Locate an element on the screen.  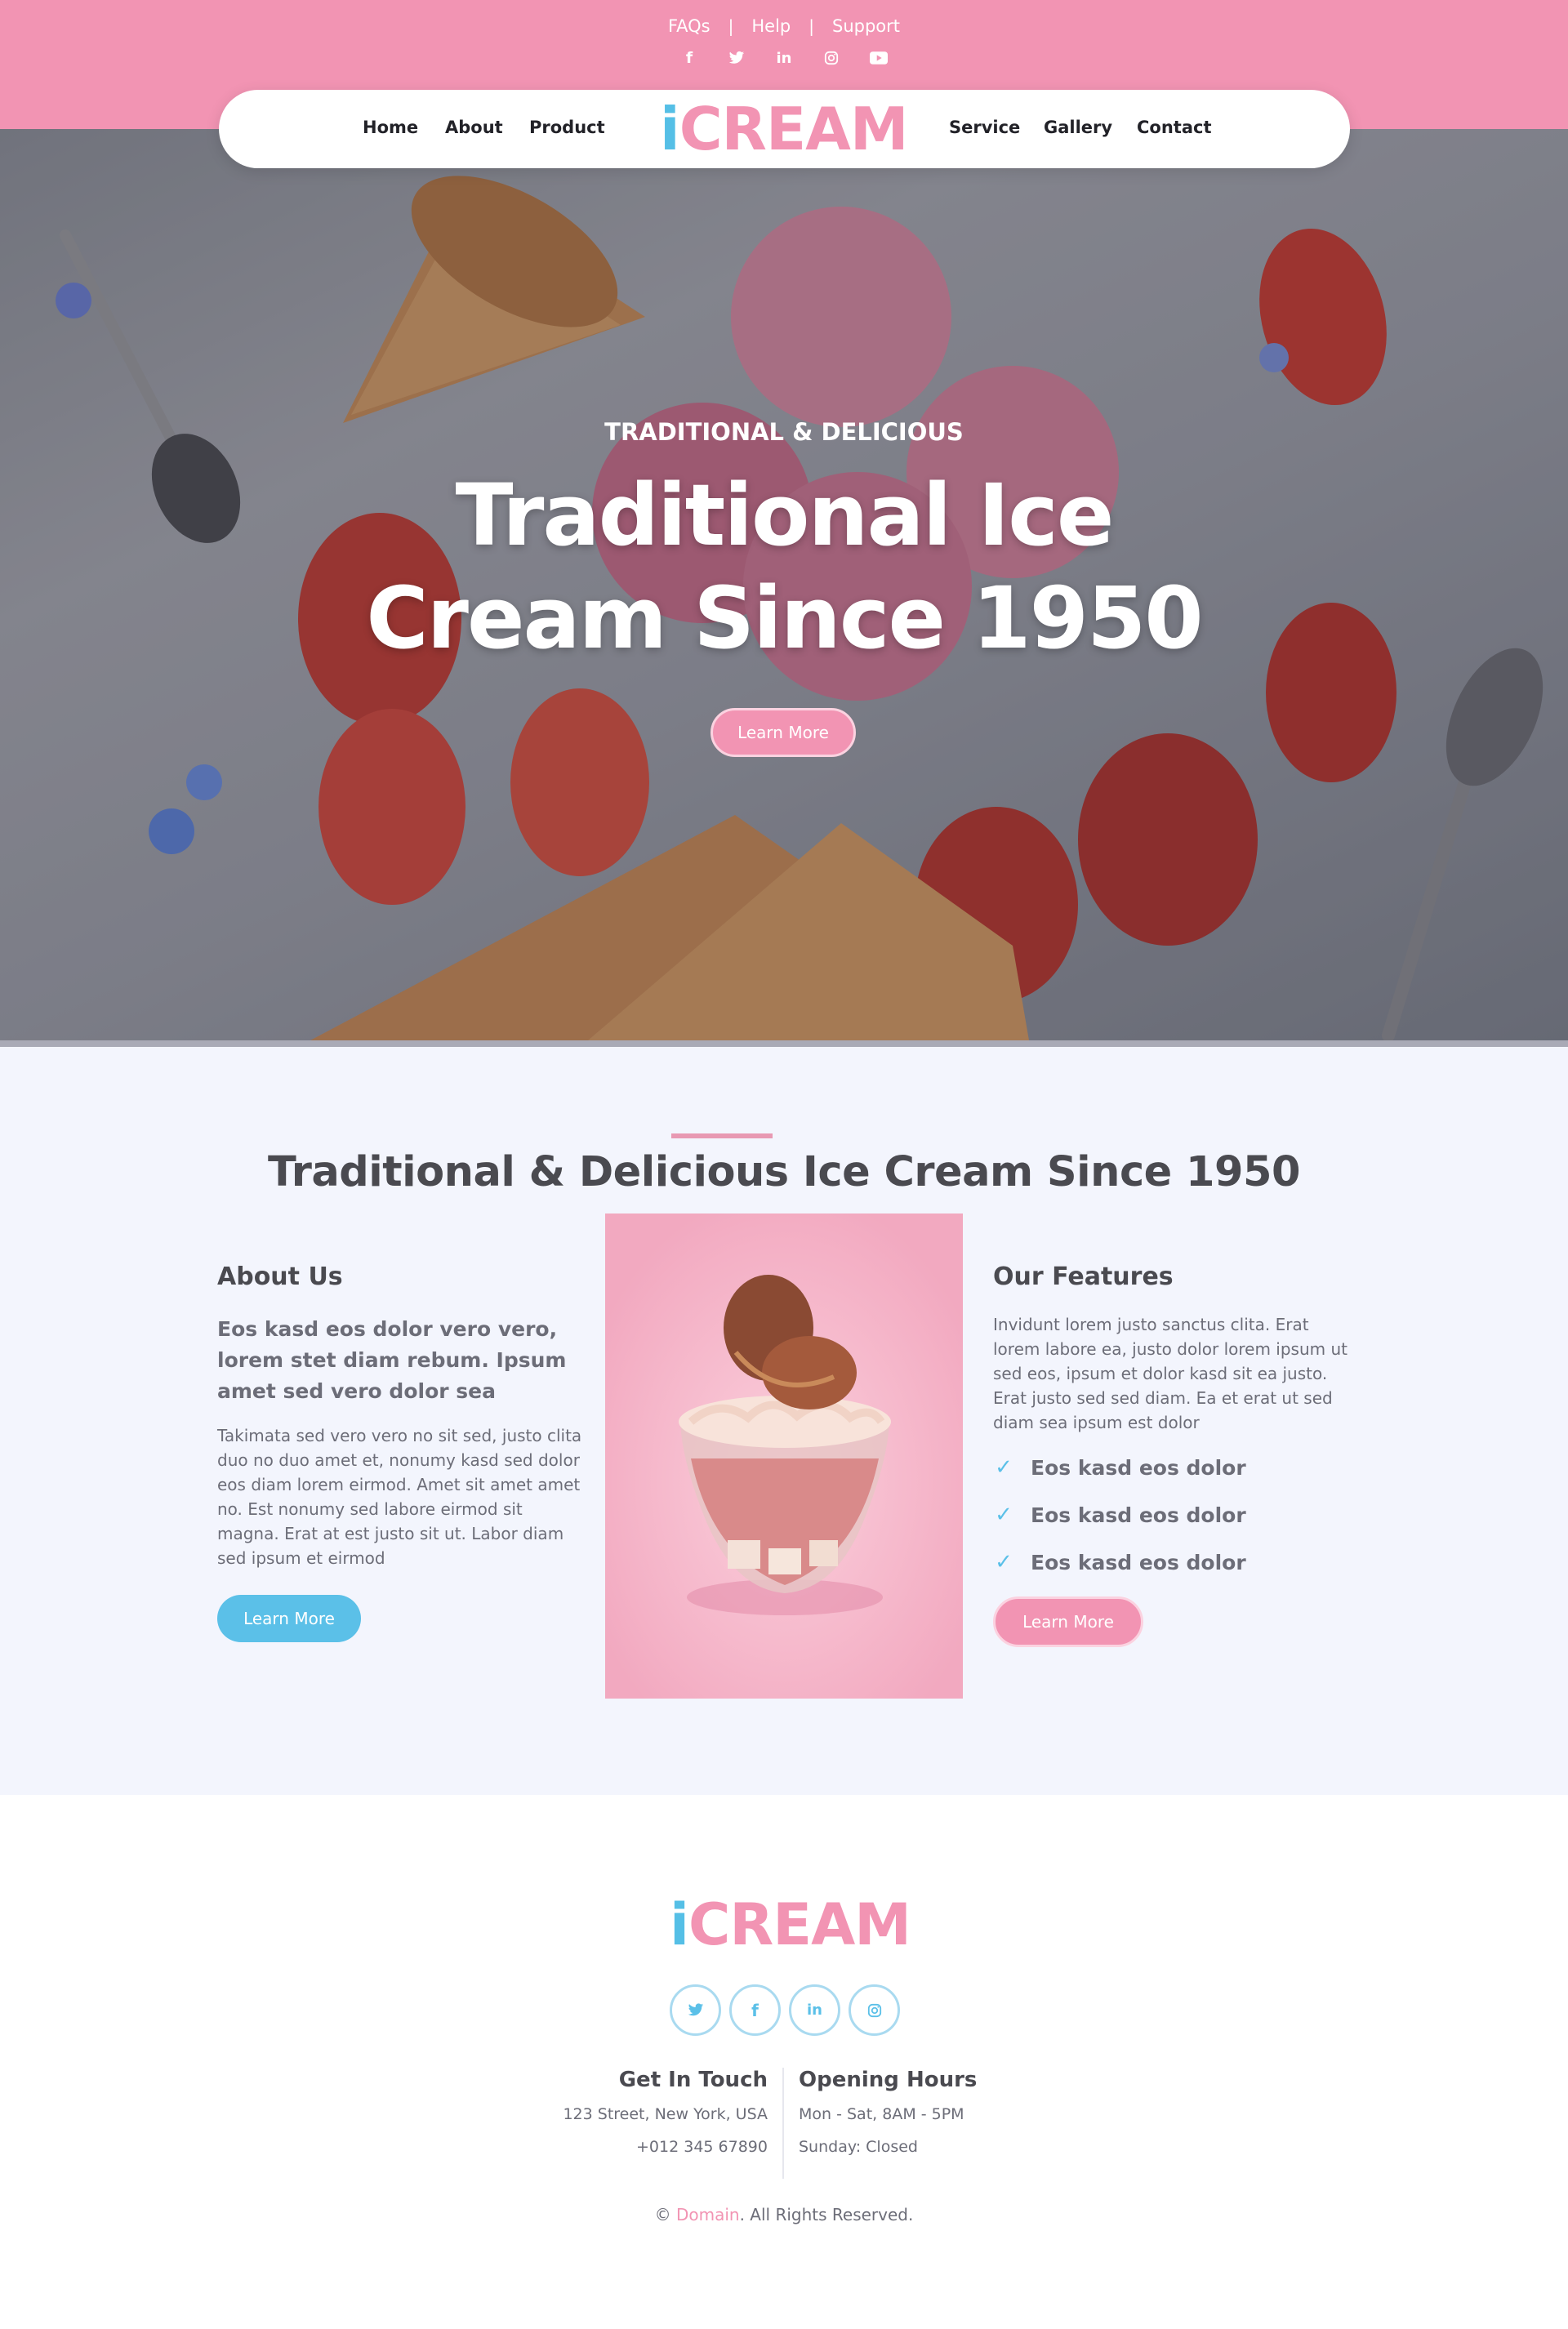
opening-hours-title: Opening Hours is located at coordinates (888, 2080).